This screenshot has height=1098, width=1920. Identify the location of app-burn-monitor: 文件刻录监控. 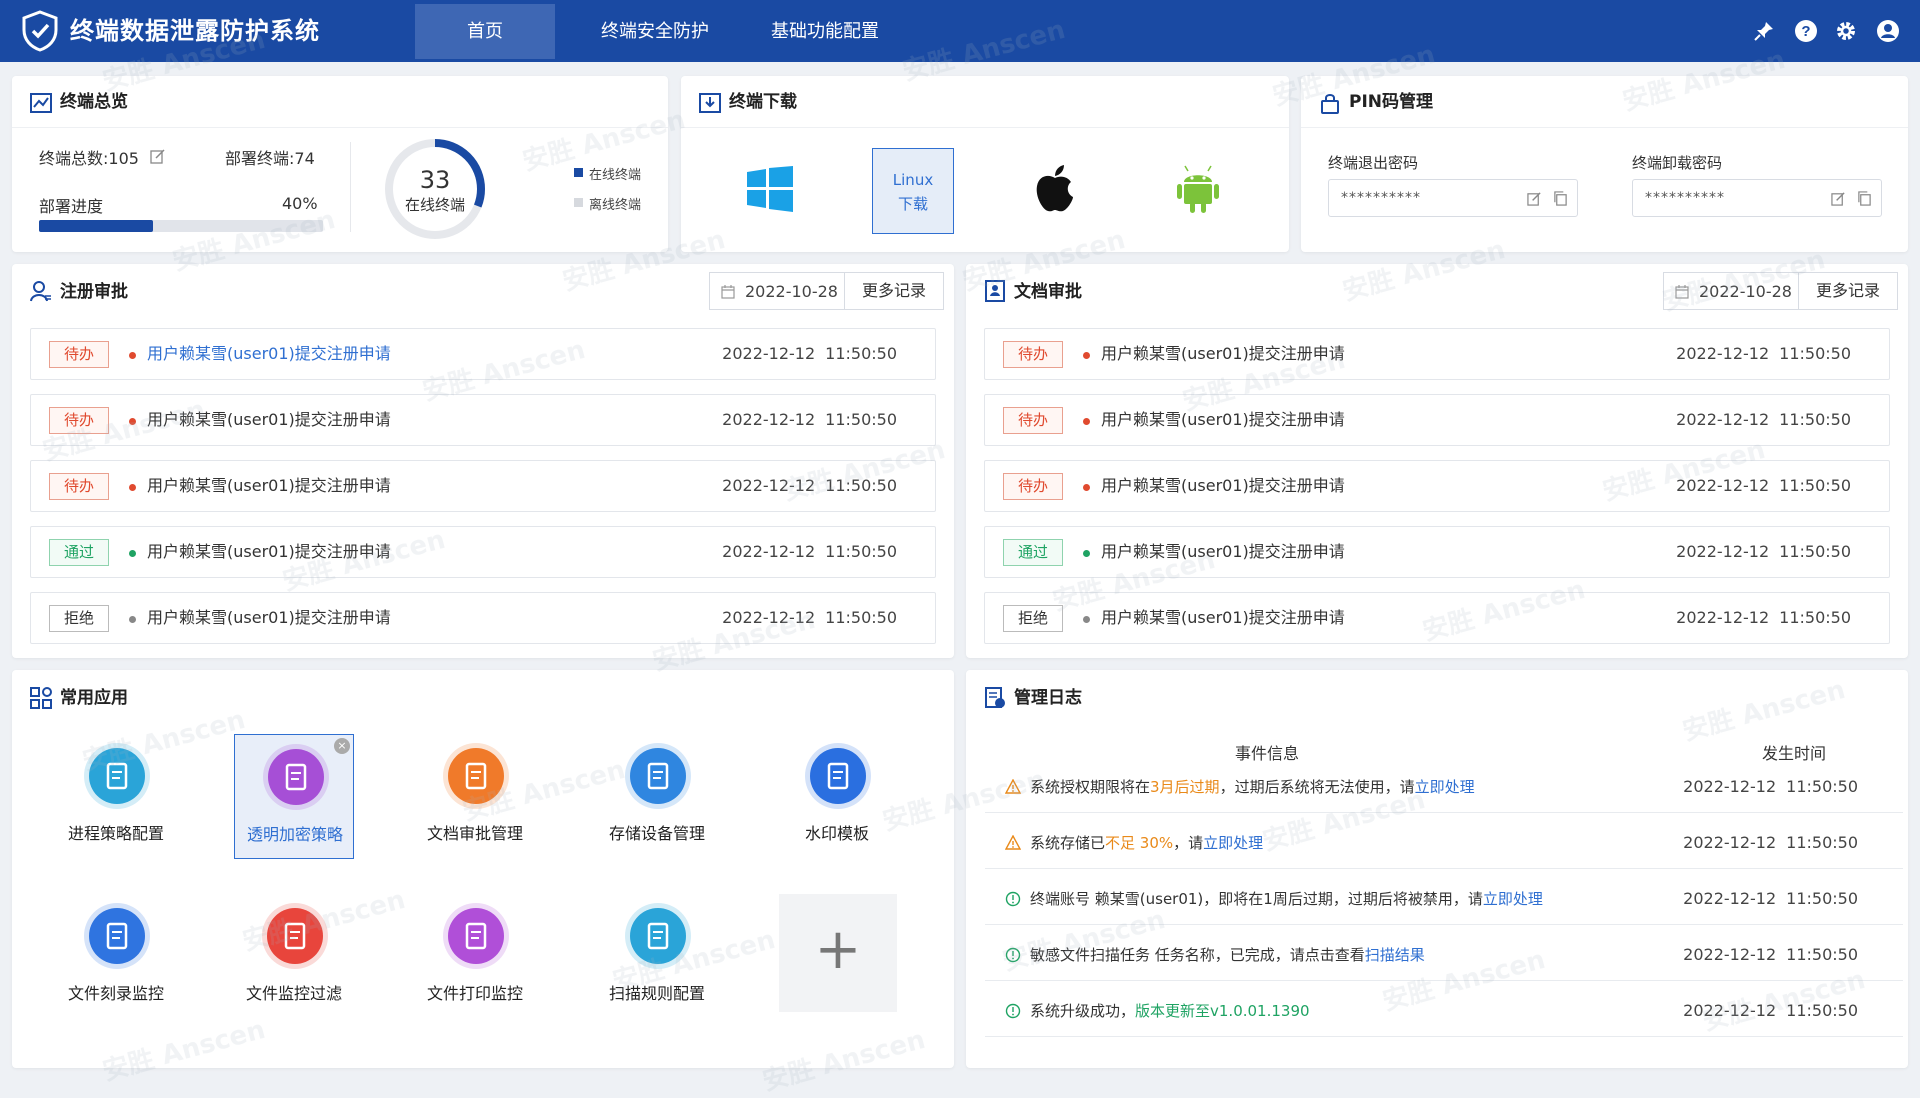
(116, 956).